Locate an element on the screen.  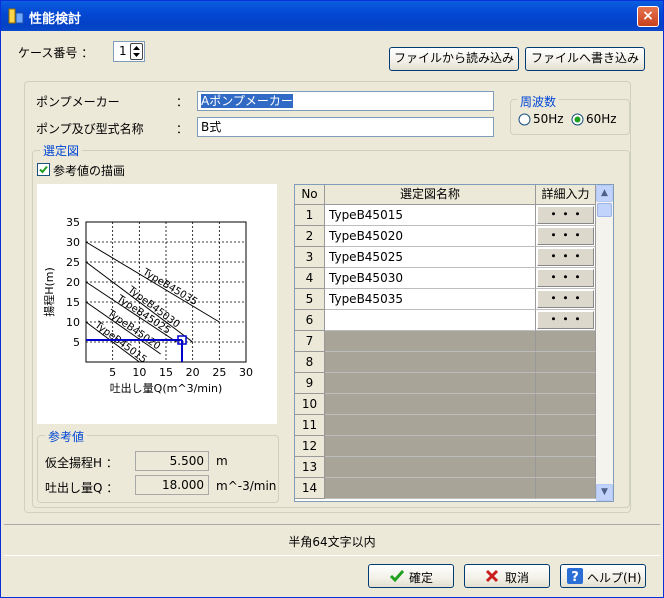
cancel-label: 取消 is located at coordinates (517, 578).